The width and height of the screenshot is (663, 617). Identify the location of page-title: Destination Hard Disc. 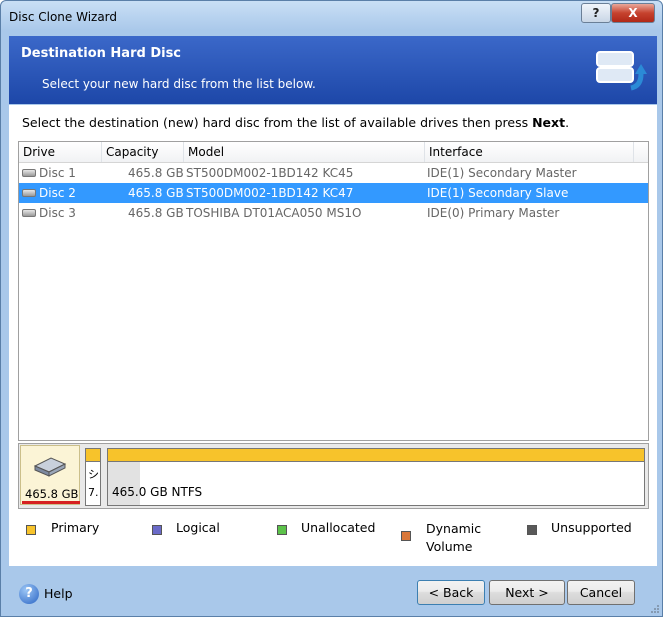
(101, 53).